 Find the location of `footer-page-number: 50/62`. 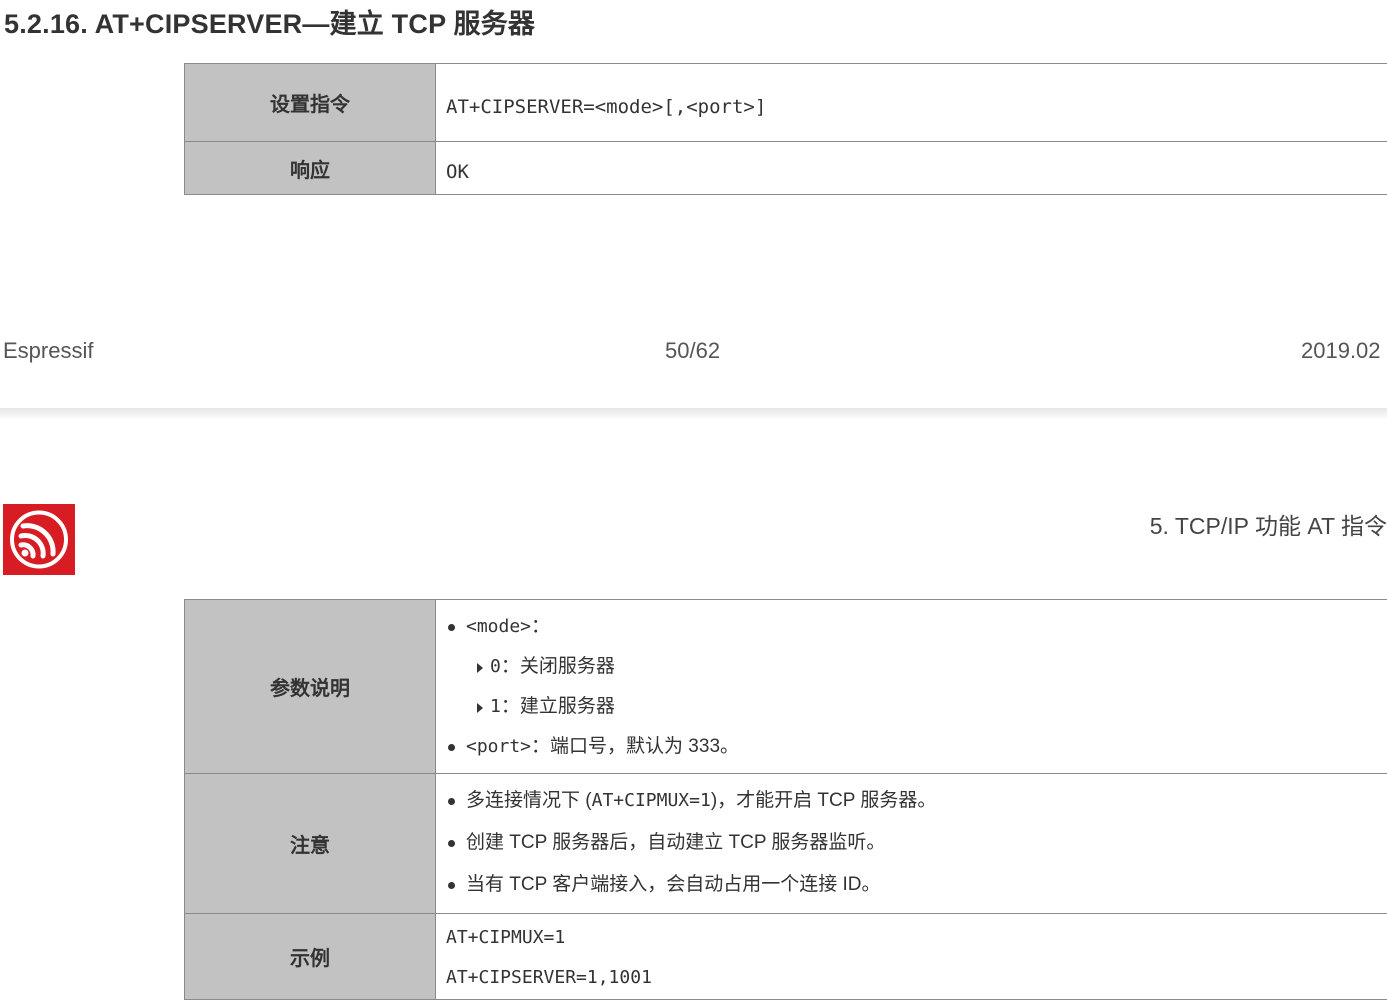

footer-page-number: 50/62 is located at coordinates (693, 350).